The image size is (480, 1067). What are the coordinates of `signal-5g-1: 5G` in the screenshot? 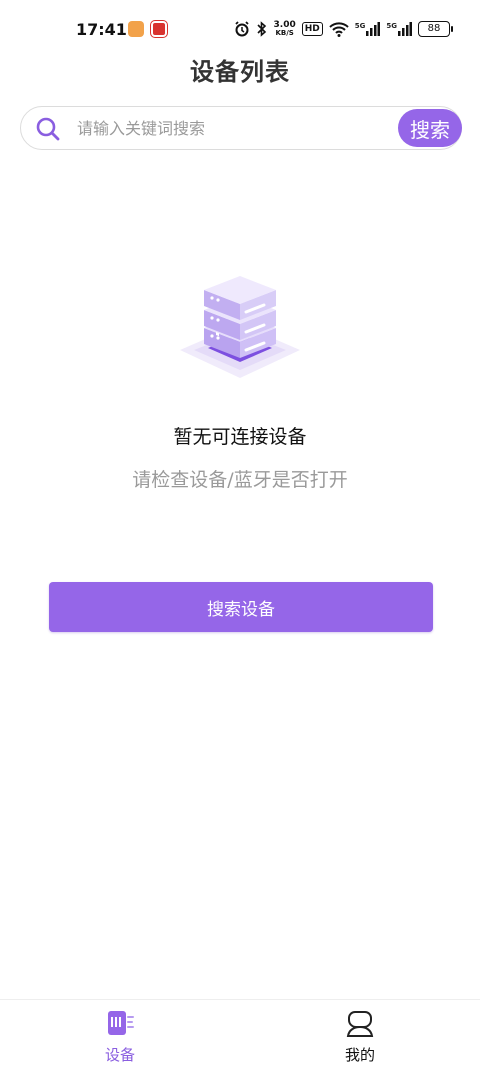 It's located at (368, 29).